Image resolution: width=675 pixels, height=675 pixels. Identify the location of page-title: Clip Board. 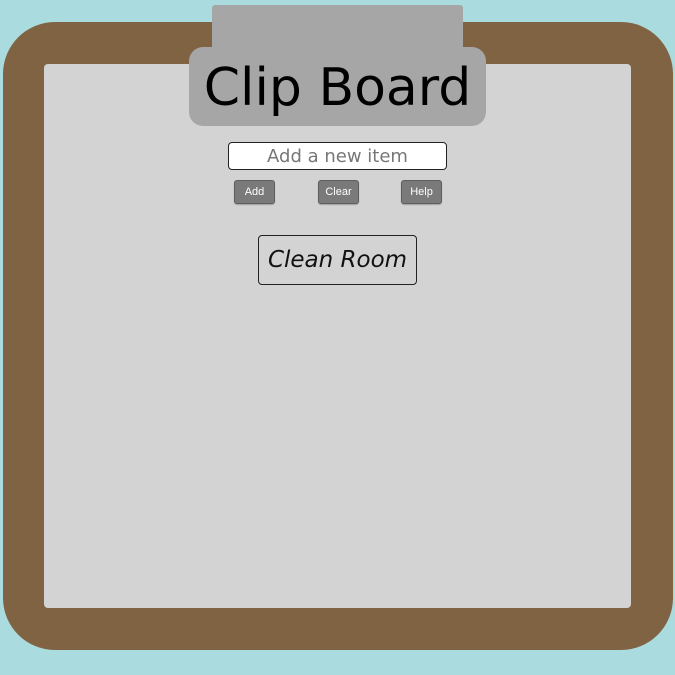
(337, 88).